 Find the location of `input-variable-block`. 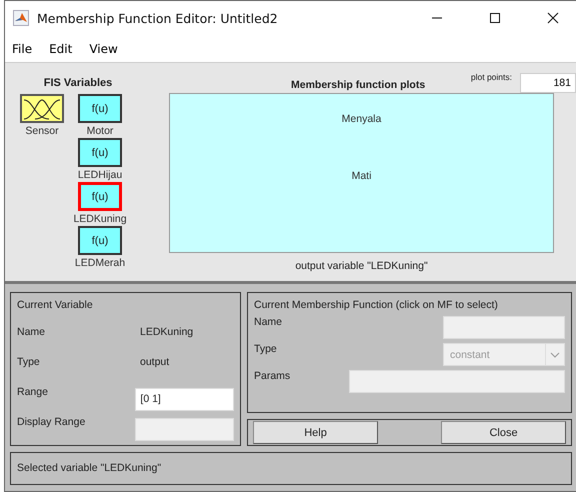

input-variable-block is located at coordinates (42, 108).